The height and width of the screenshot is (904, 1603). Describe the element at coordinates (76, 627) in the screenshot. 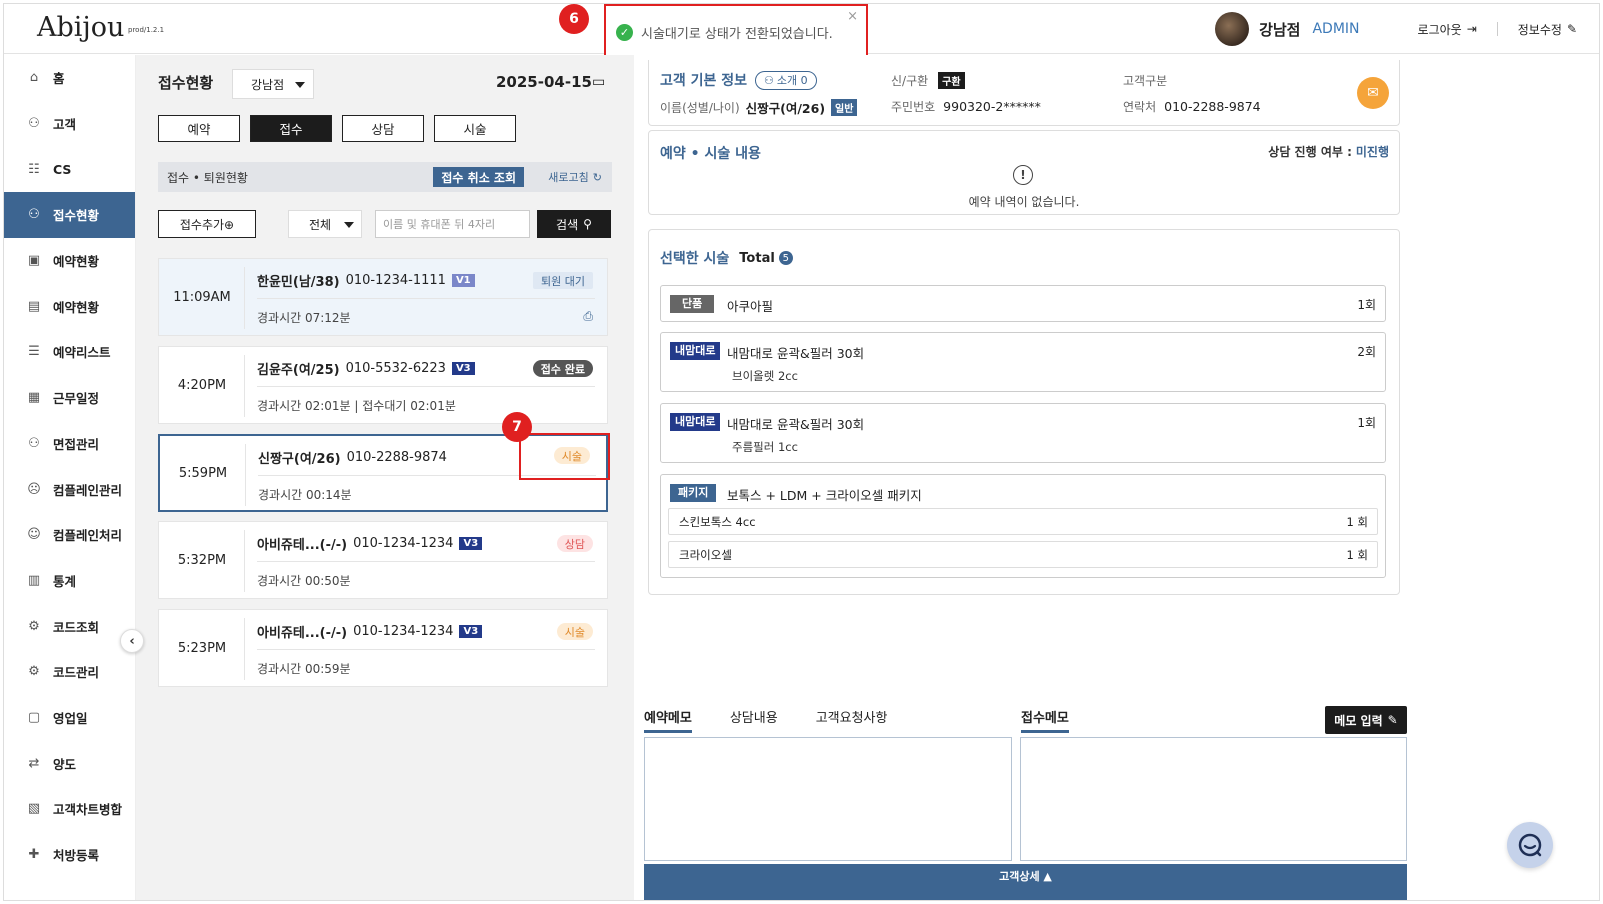

I see `sidebar-item-label: 코드조회` at that location.